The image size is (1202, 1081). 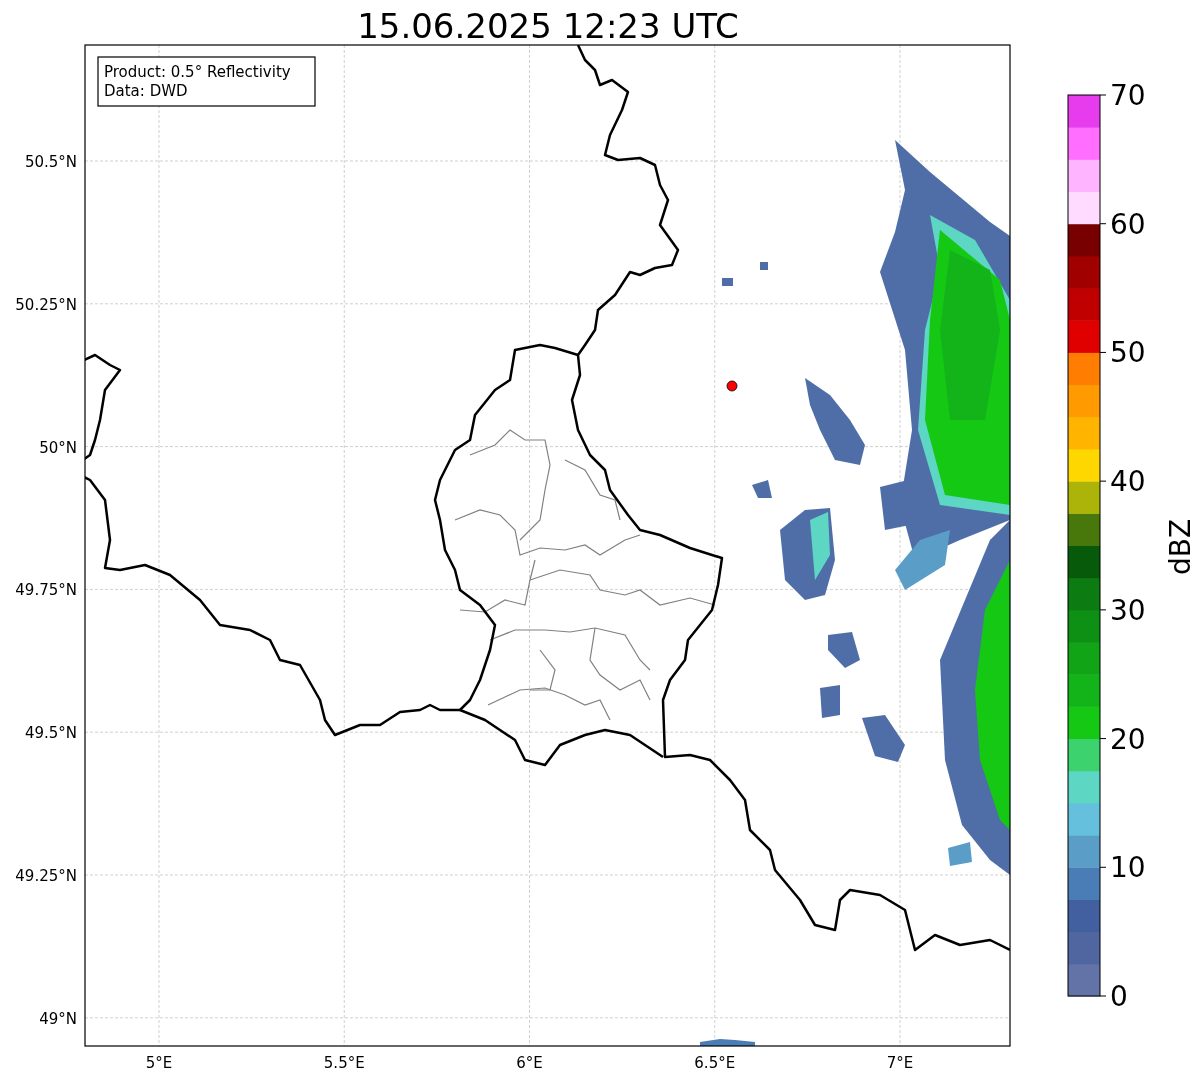 I want to click on latitude-label: 50.25°N, so click(x=46, y=304).